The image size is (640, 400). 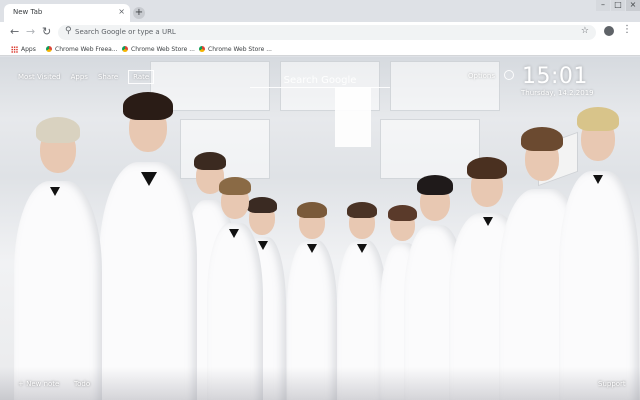 What do you see at coordinates (555, 76) in the screenshot?
I see `clock-time: 15:01` at bounding box center [555, 76].